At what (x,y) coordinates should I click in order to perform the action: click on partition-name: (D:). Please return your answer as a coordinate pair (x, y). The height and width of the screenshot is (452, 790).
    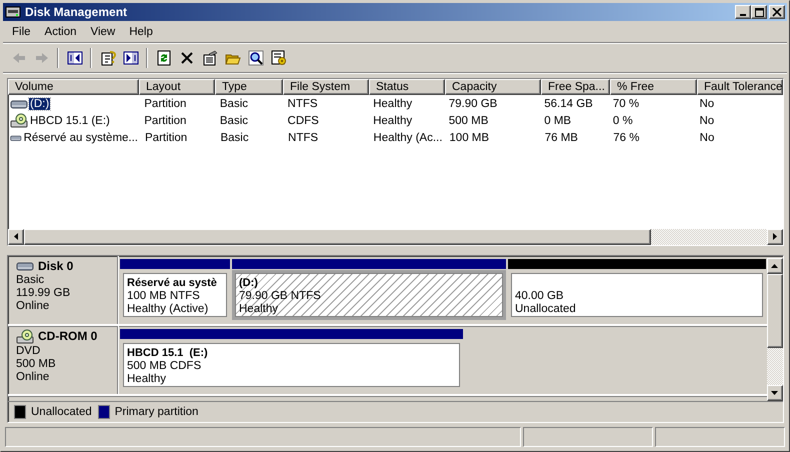
    Looking at the image, I should click on (248, 283).